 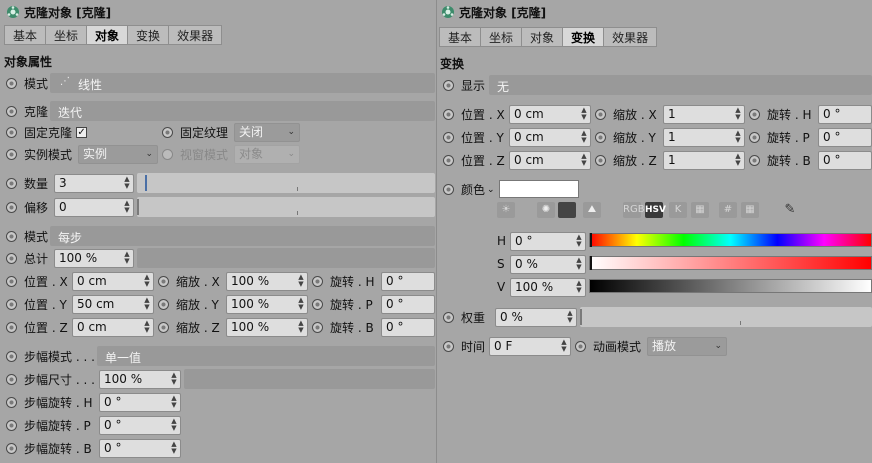 What do you see at coordinates (790, 210) in the screenshot?
I see `eyedropper-icon: ✎` at bounding box center [790, 210].